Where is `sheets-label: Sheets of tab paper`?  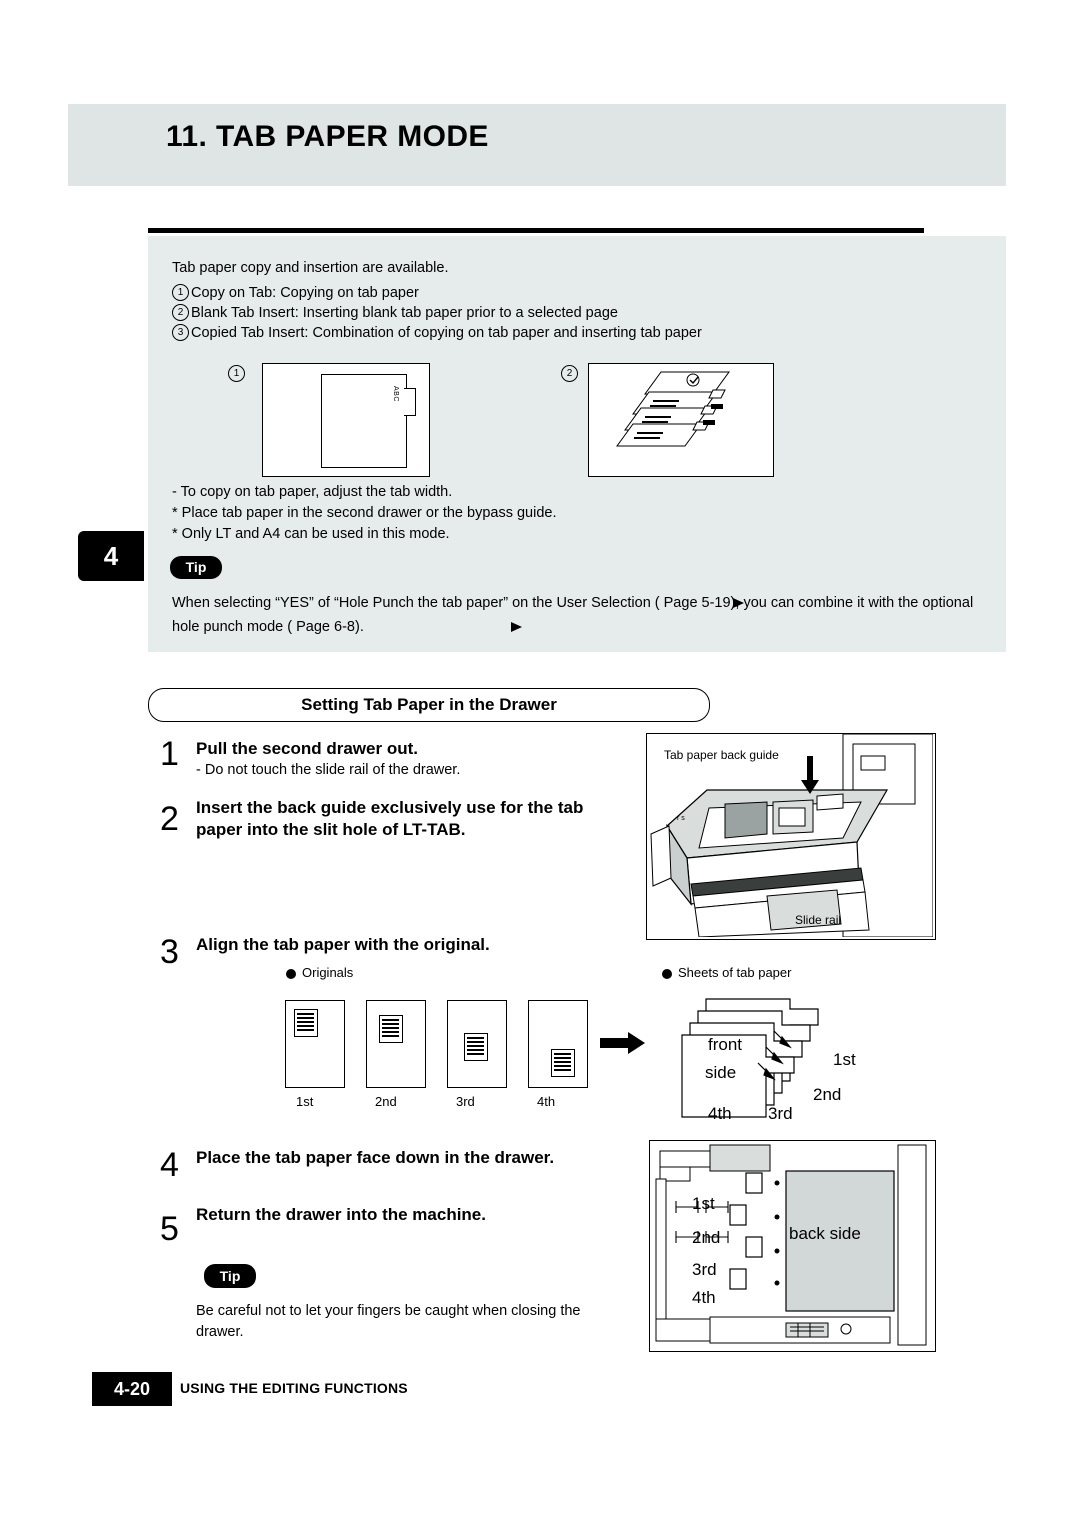
sheets-label: Sheets of tab paper is located at coordinates (735, 972).